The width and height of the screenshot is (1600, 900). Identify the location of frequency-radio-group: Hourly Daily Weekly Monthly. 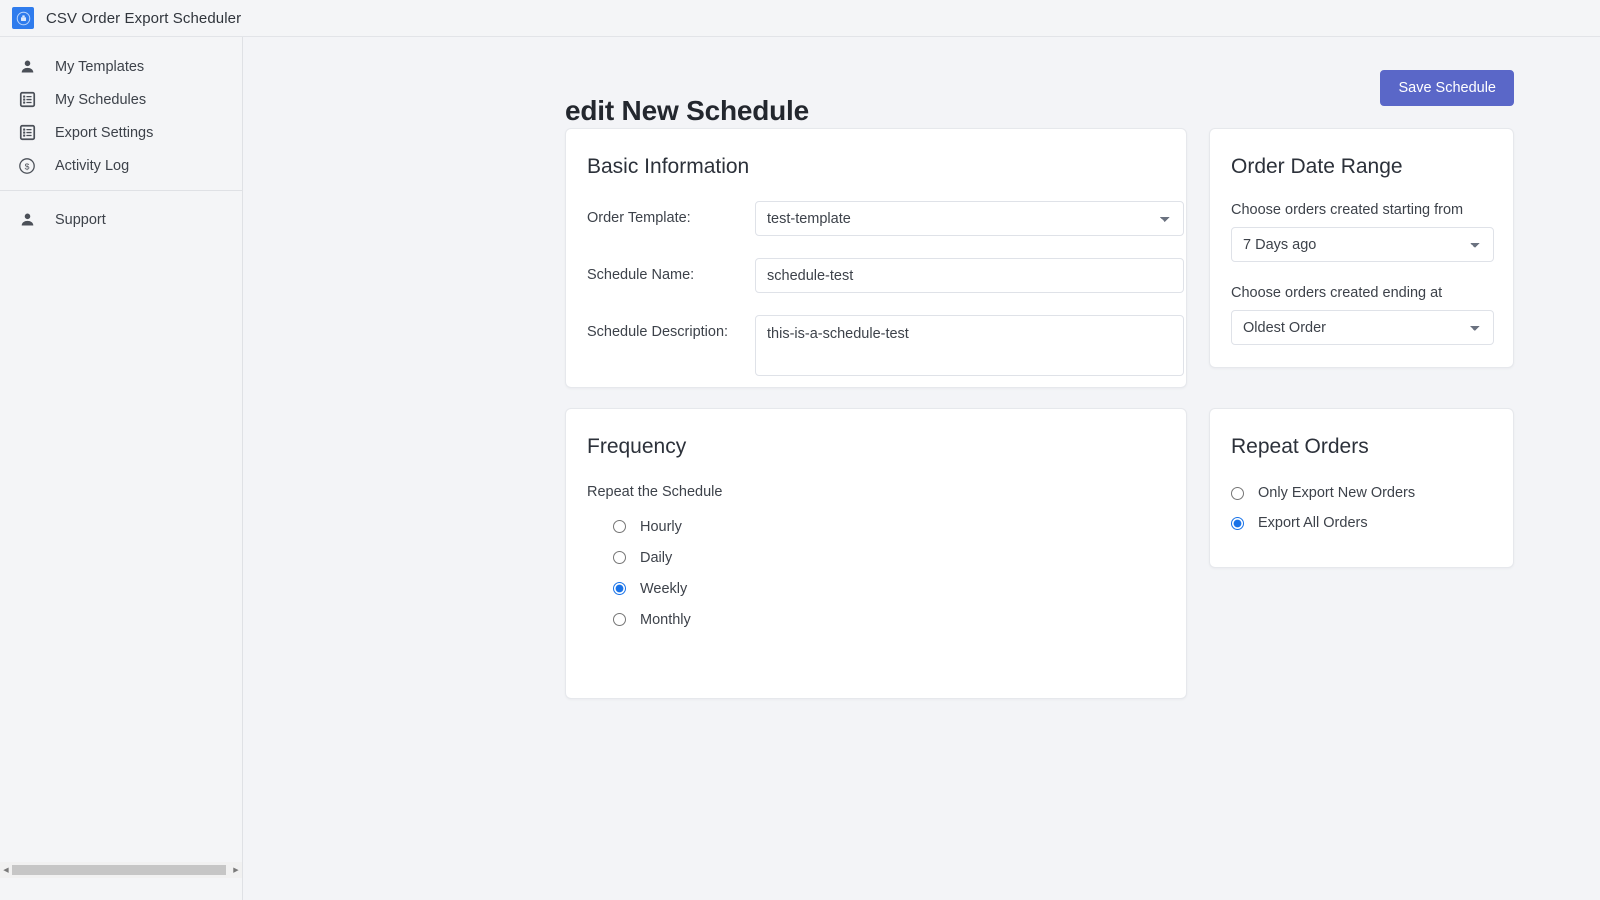
(899, 573).